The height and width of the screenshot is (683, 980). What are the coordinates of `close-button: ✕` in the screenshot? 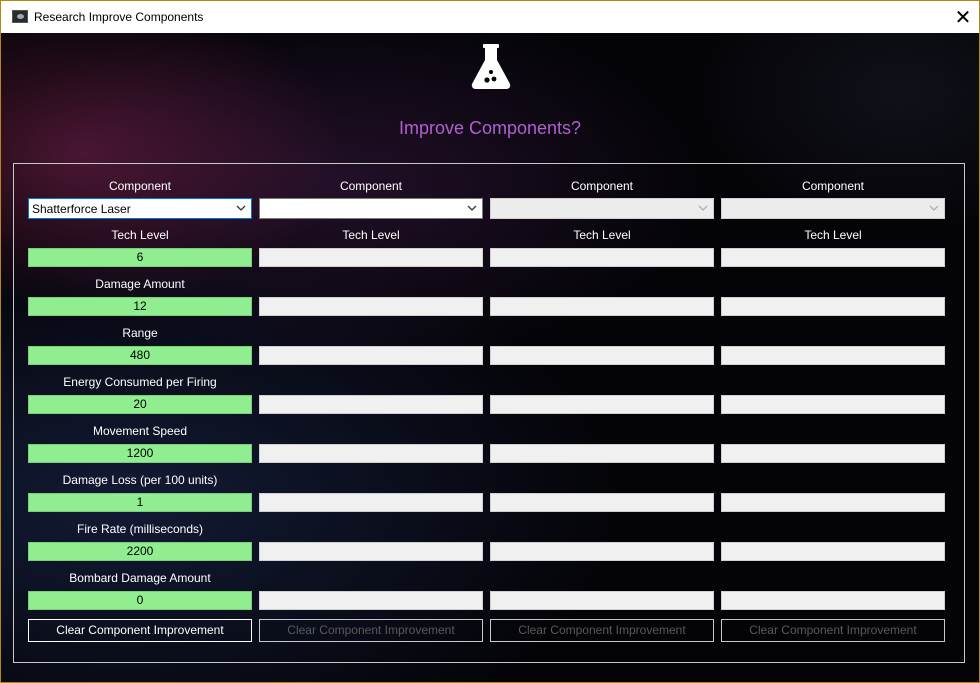 It's located at (963, 17).